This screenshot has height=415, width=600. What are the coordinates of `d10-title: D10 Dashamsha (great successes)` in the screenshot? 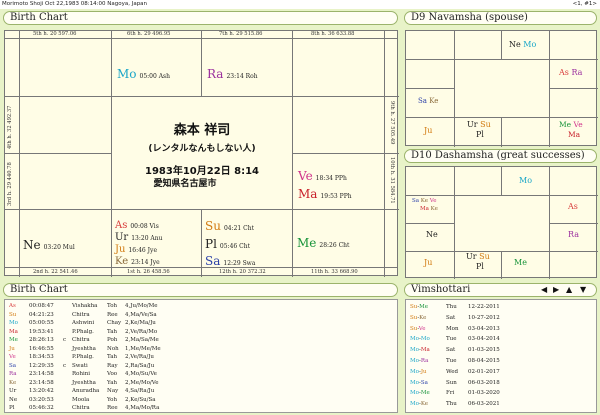 It's located at (498, 155).